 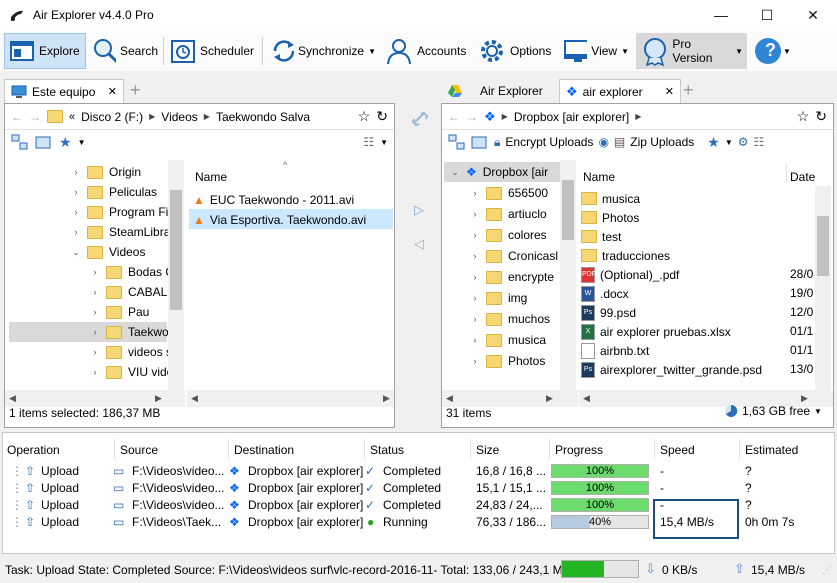 I want to click on synchronize-dropdown-icon: ▼, so click(x=372, y=51).